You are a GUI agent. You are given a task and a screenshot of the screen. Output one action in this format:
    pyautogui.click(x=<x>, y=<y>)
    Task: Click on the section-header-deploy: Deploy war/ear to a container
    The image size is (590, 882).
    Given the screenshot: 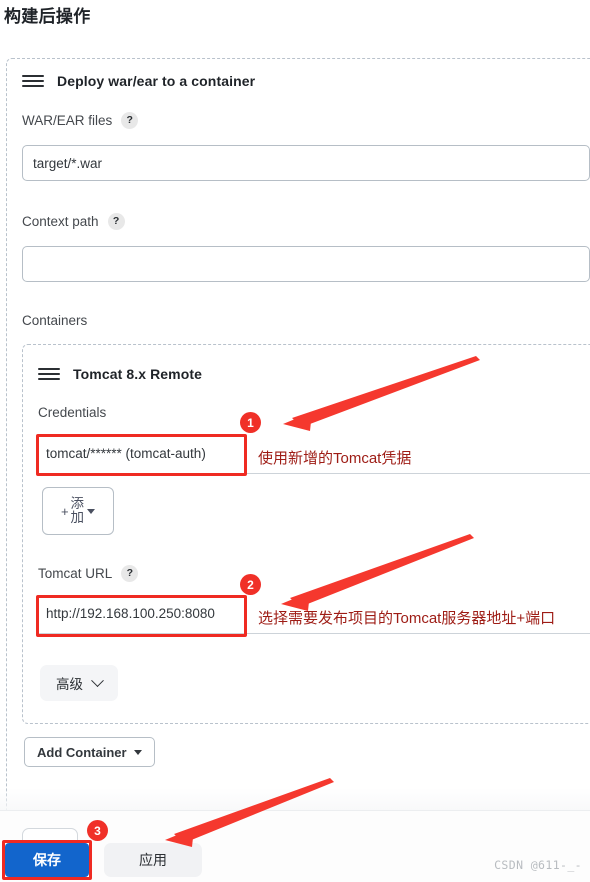 What is the action you would take?
    pyautogui.click(x=138, y=81)
    